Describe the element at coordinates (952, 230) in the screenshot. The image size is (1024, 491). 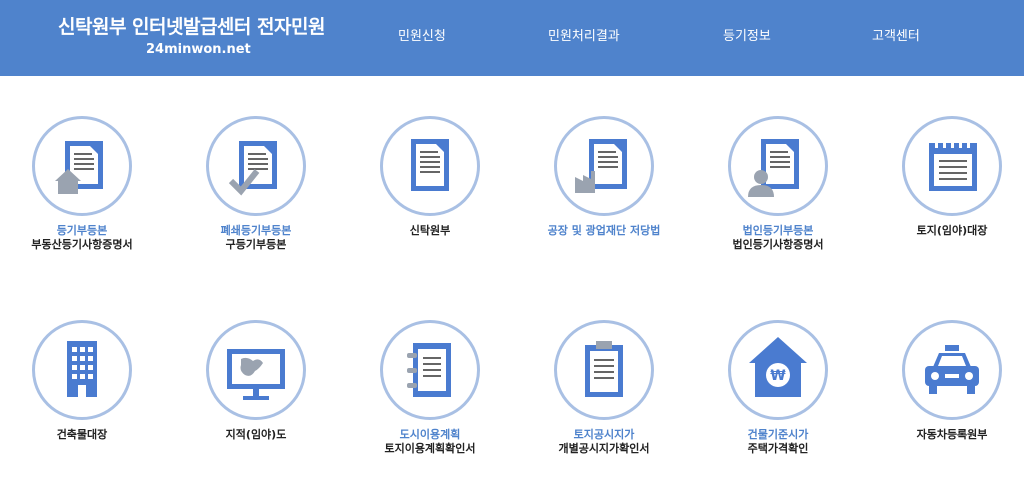
I see `service-label: 토지(임야)대장` at that location.